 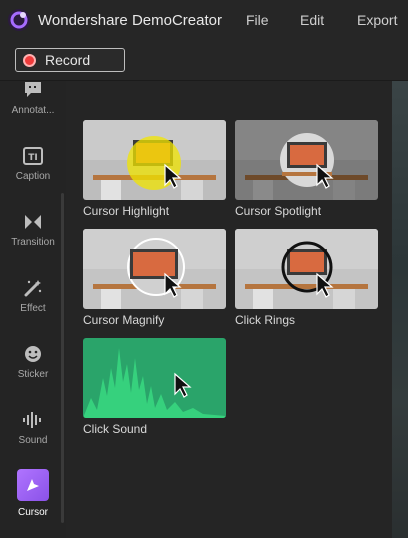 What do you see at coordinates (33, 440) in the screenshot?
I see `sidebar-item-label: Sound` at bounding box center [33, 440].